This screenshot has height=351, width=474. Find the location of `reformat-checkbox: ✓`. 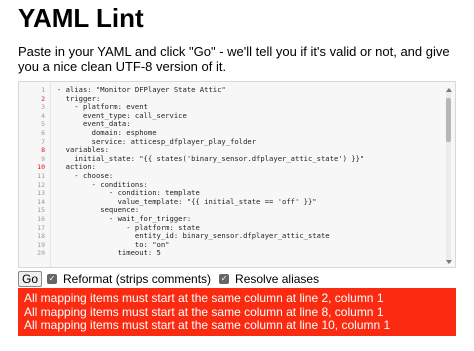

reformat-checkbox: ✓ is located at coordinates (52, 279).